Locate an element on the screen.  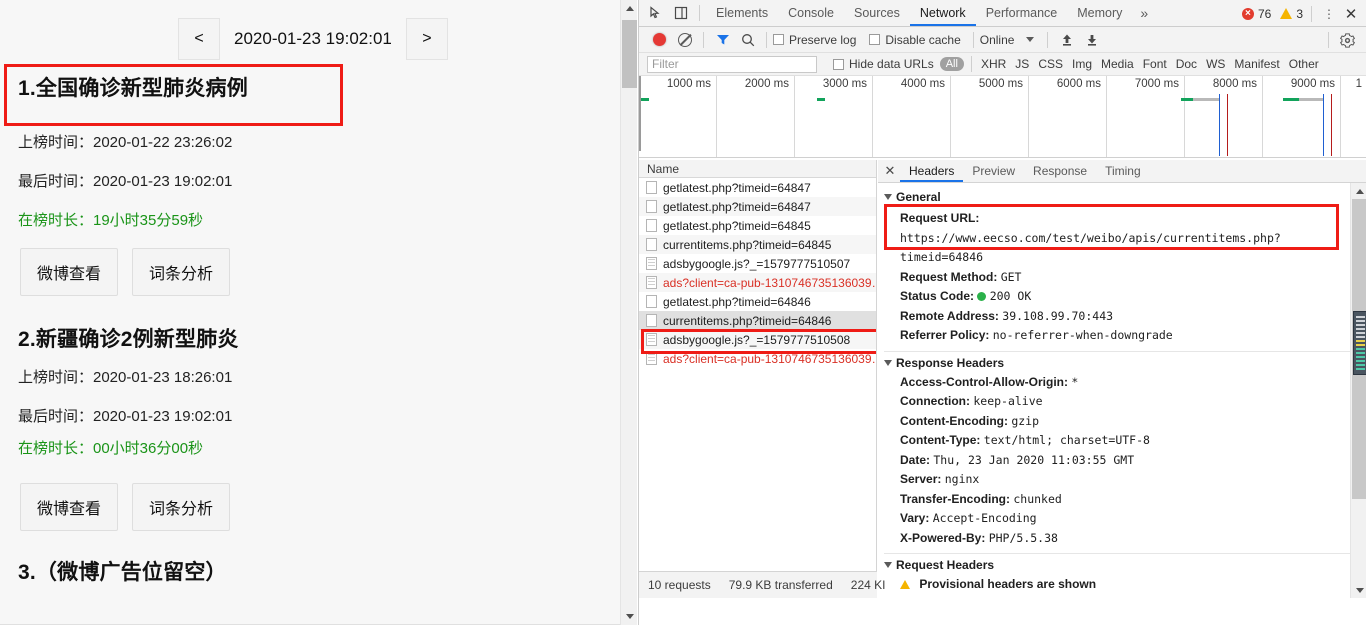
tab-memory: Memory is located at coordinates (1099, 13).